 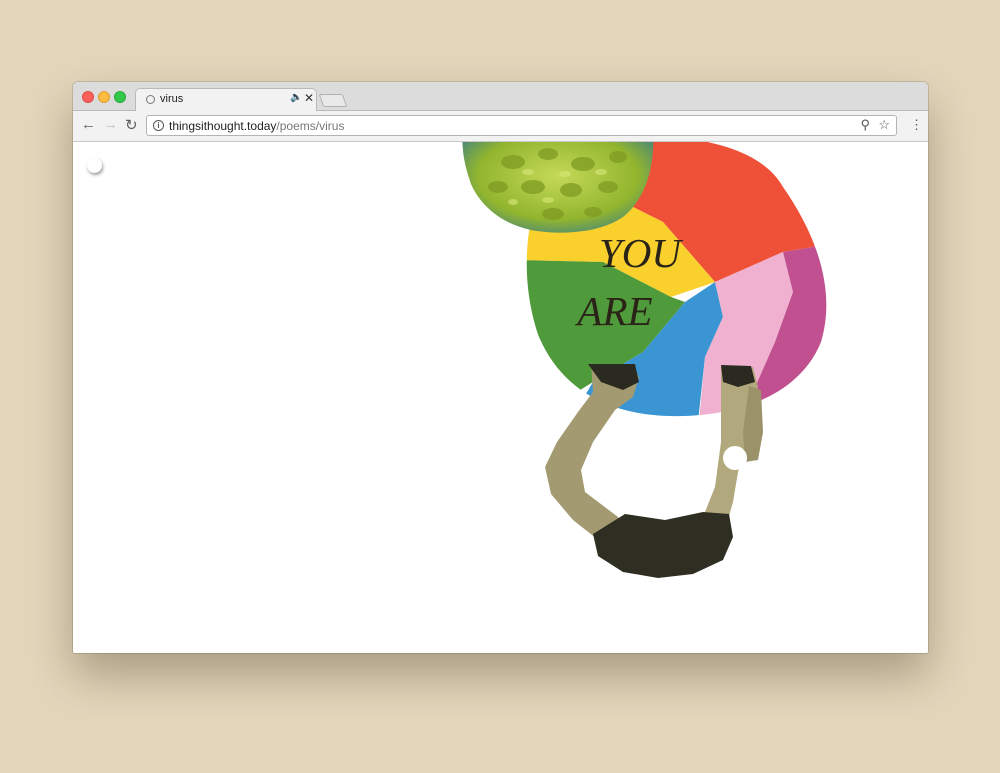 What do you see at coordinates (884, 125) in the screenshot?
I see `star-icon: ☆` at bounding box center [884, 125].